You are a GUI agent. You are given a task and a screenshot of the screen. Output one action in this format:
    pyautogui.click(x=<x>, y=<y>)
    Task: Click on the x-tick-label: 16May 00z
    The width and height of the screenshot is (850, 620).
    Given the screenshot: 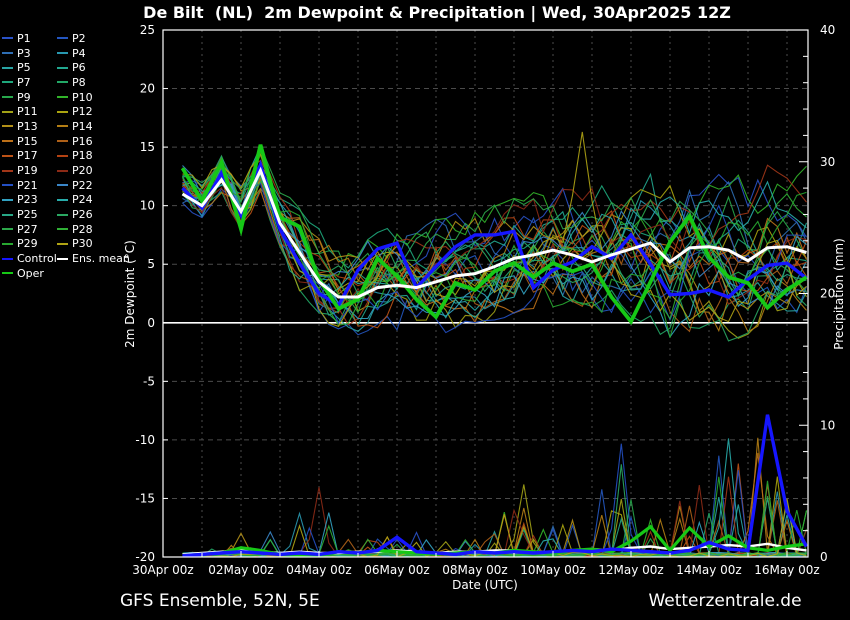 What is the action you would take?
    pyautogui.click(x=786, y=570)
    